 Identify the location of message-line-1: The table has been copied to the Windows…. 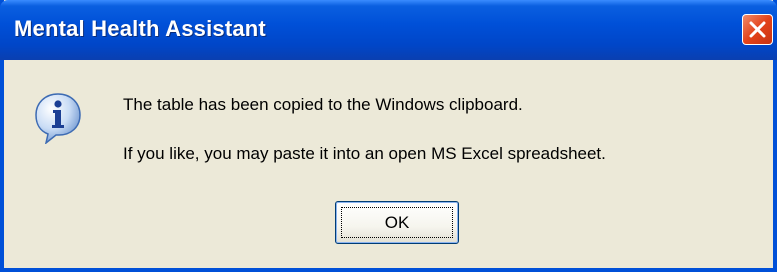
(323, 104).